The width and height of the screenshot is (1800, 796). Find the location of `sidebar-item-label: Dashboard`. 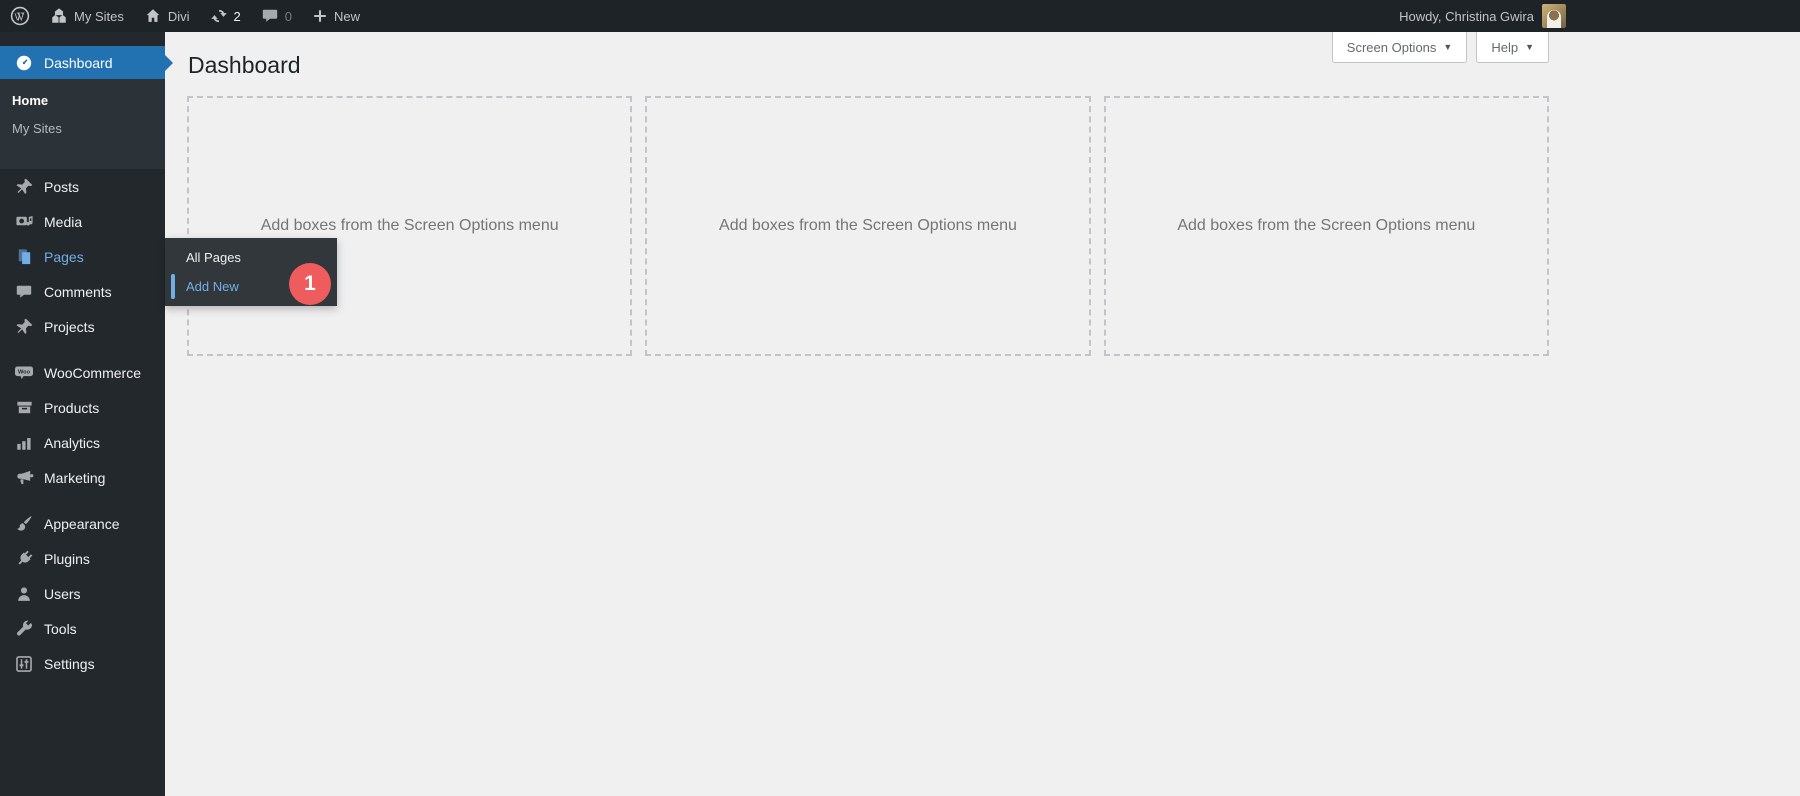

sidebar-item-label: Dashboard is located at coordinates (78, 62).